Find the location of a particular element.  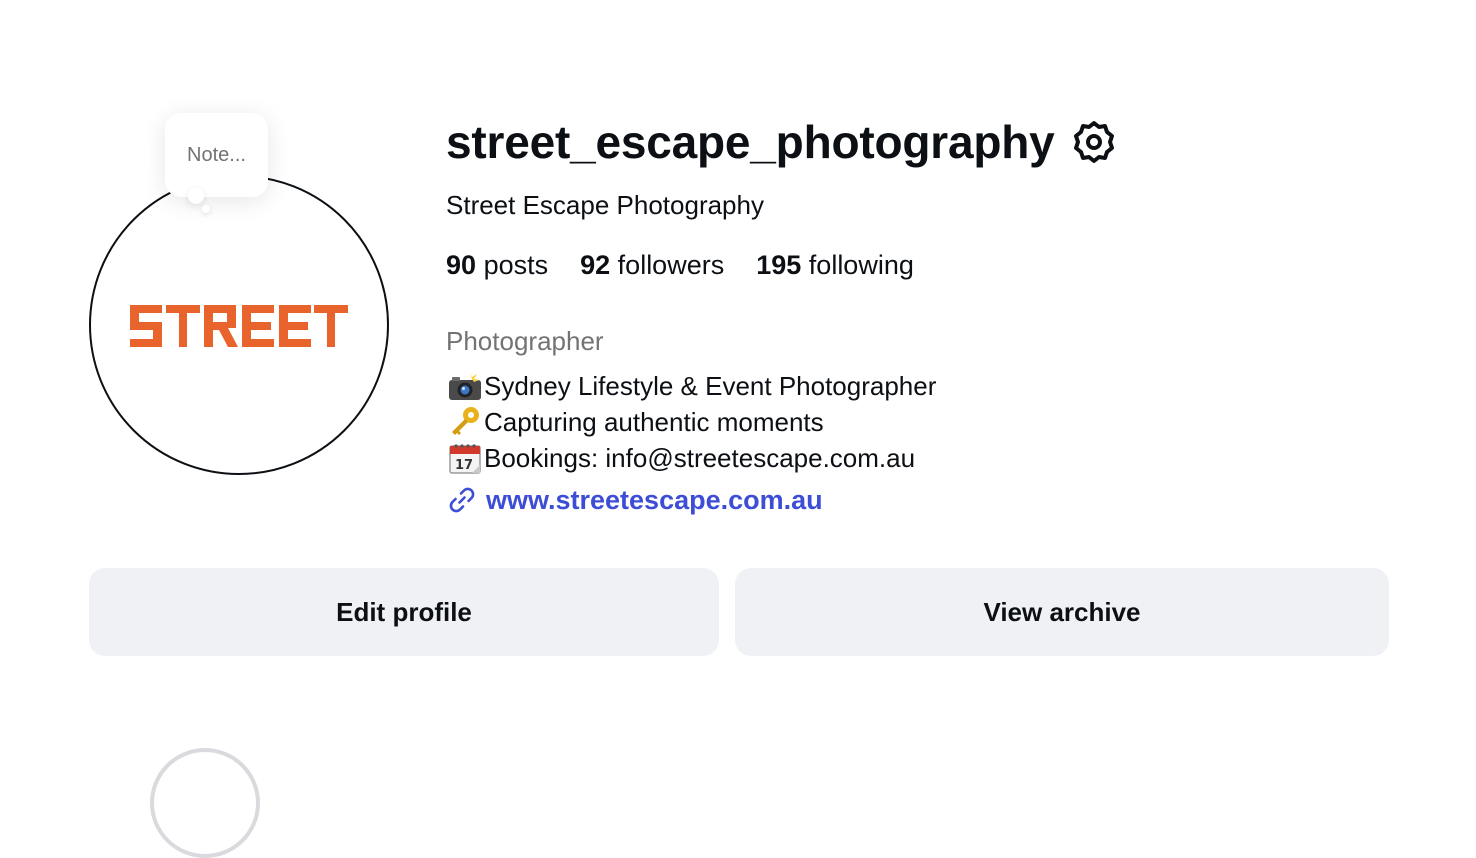

display-name: Street Escape Photography is located at coordinates (605, 205).